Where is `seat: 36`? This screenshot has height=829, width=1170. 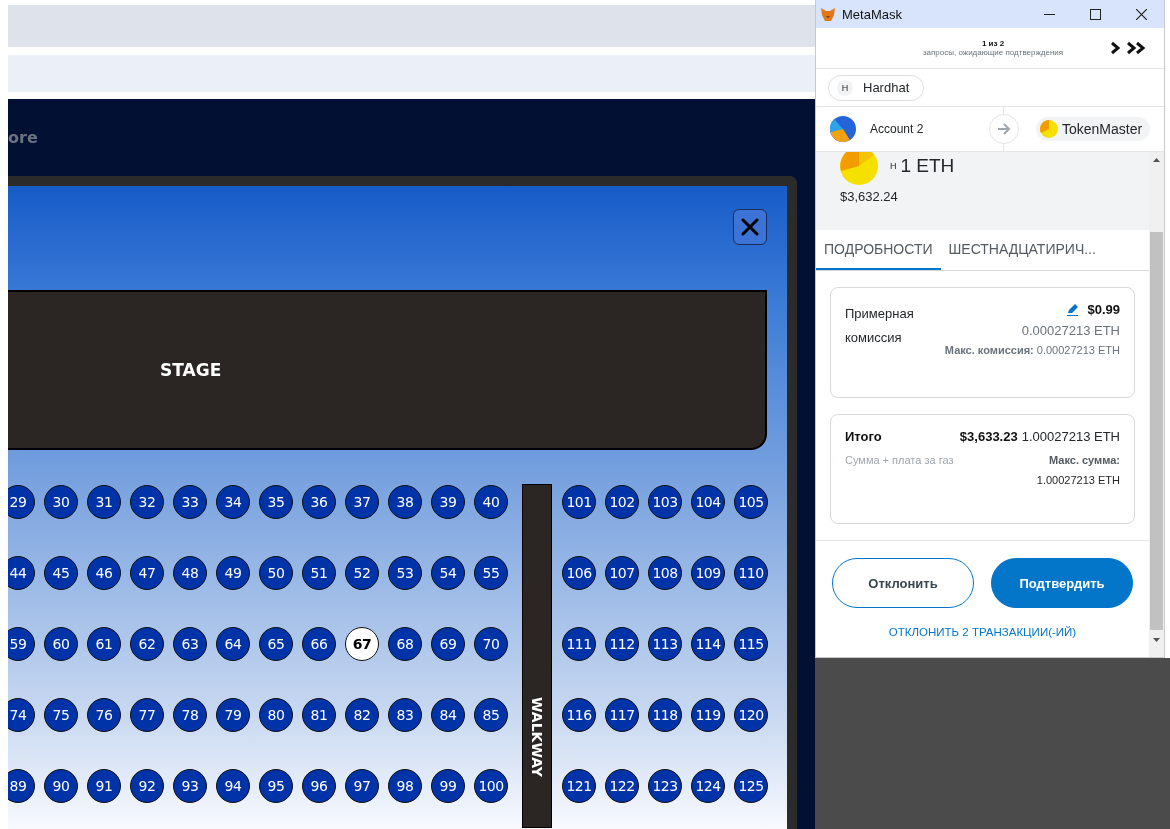
seat: 36 is located at coordinates (319, 502).